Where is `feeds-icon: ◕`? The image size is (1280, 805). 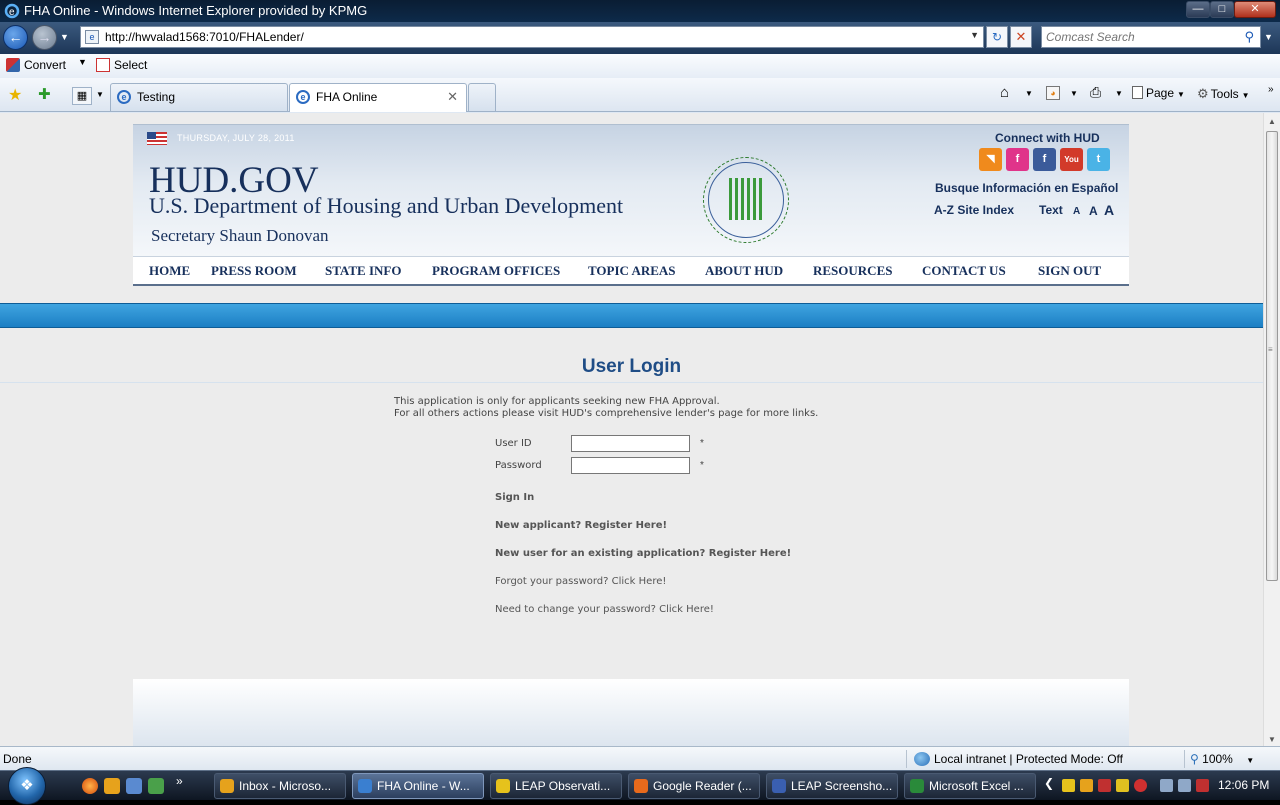 feeds-icon: ◕ is located at coordinates (1053, 93).